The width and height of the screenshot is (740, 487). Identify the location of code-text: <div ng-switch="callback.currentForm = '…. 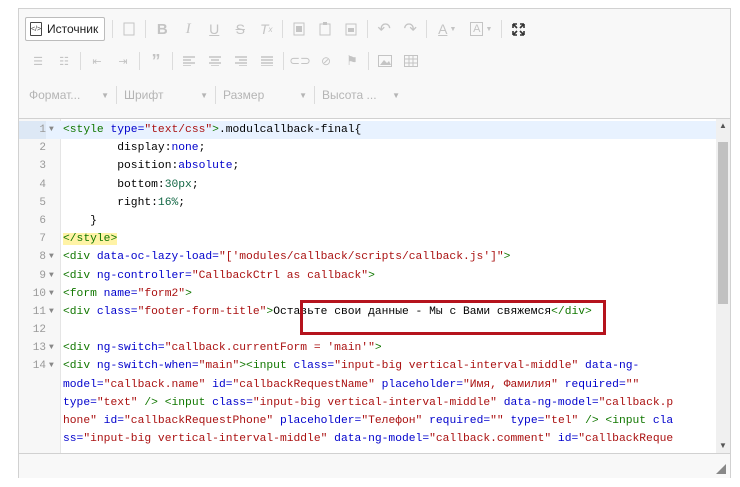
(222, 348).